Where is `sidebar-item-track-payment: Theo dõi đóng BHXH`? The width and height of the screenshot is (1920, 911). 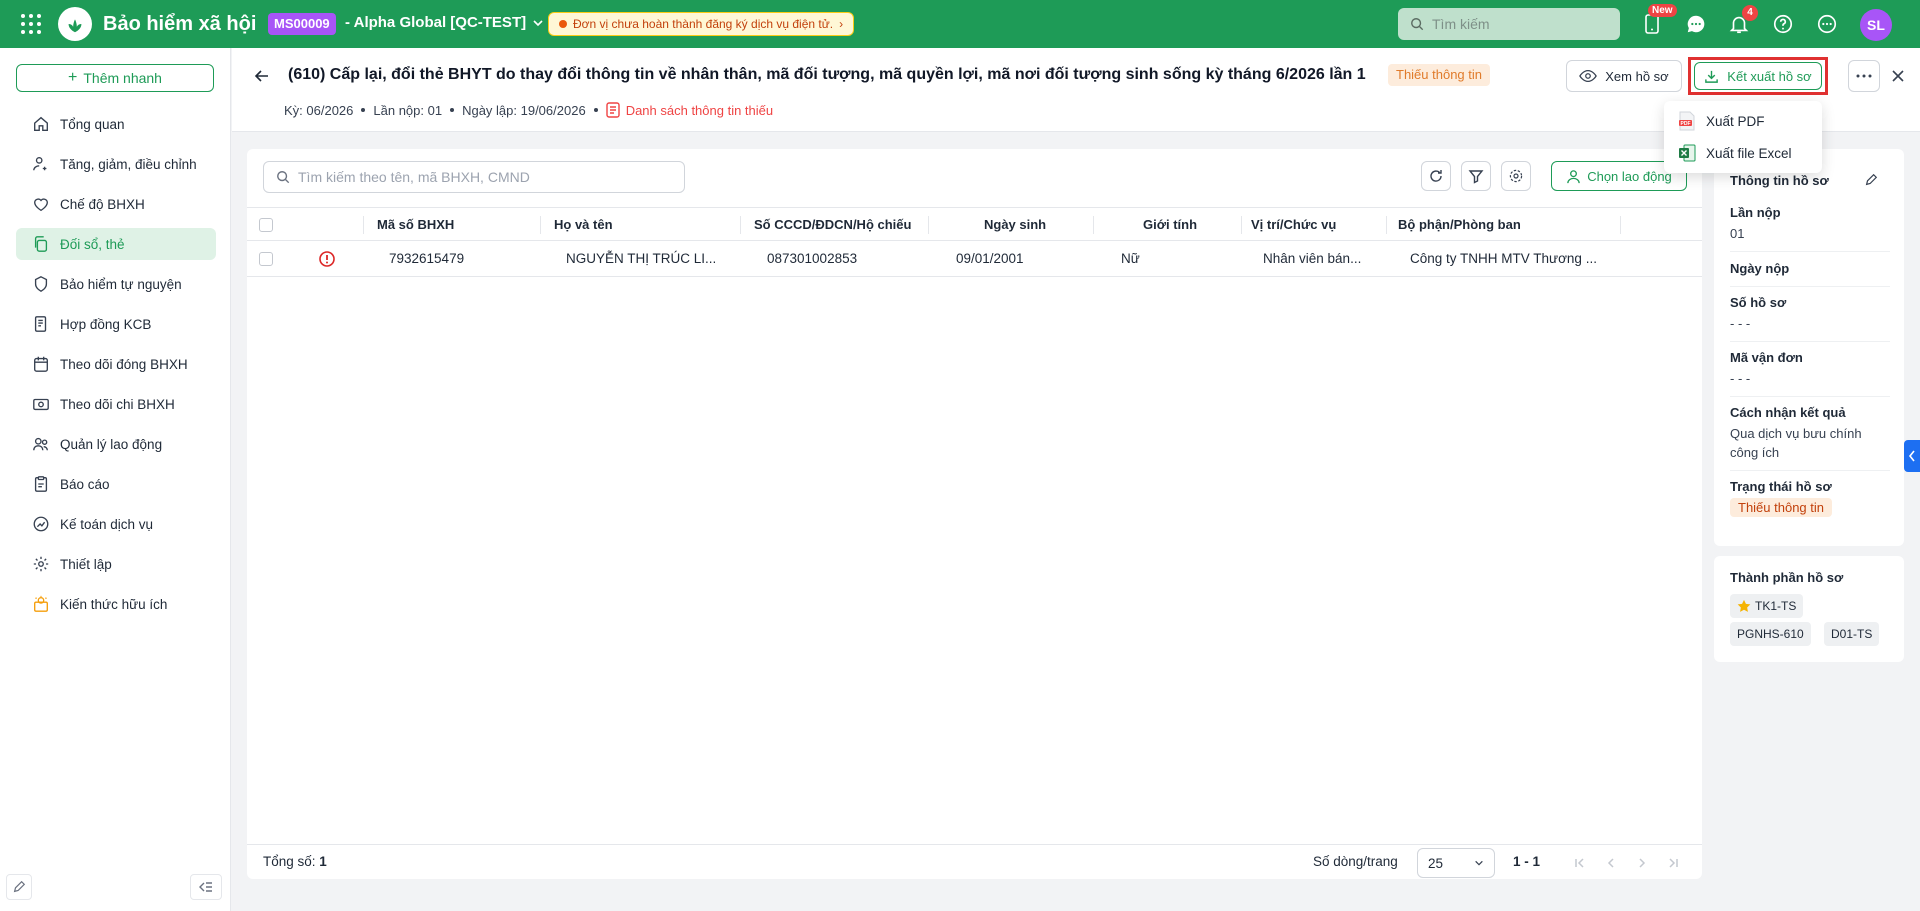 sidebar-item-track-payment: Theo dõi đóng BHXH is located at coordinates (116, 364).